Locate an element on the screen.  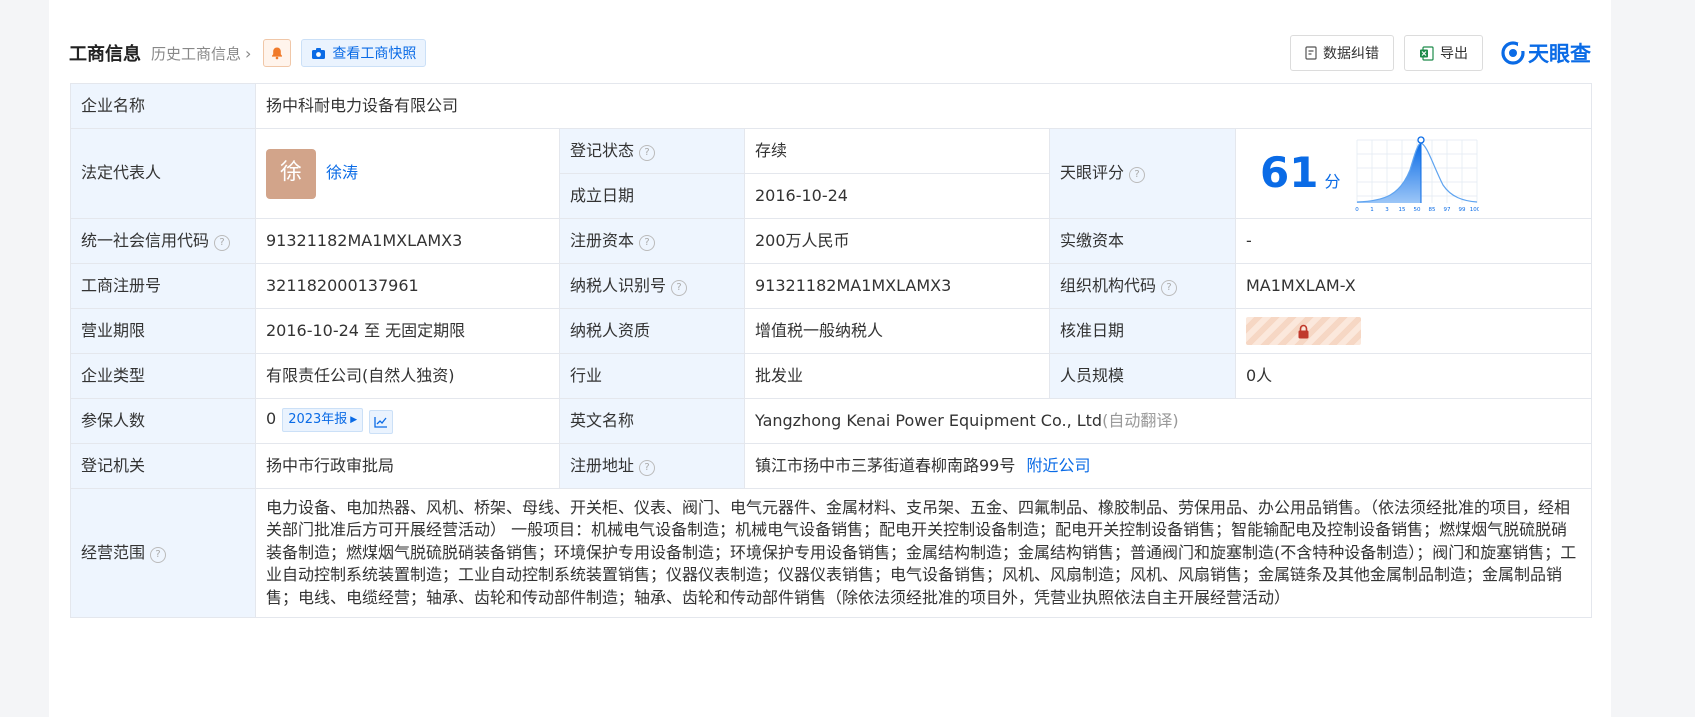
founded-value: 2016-10-24 is located at coordinates (897, 196).